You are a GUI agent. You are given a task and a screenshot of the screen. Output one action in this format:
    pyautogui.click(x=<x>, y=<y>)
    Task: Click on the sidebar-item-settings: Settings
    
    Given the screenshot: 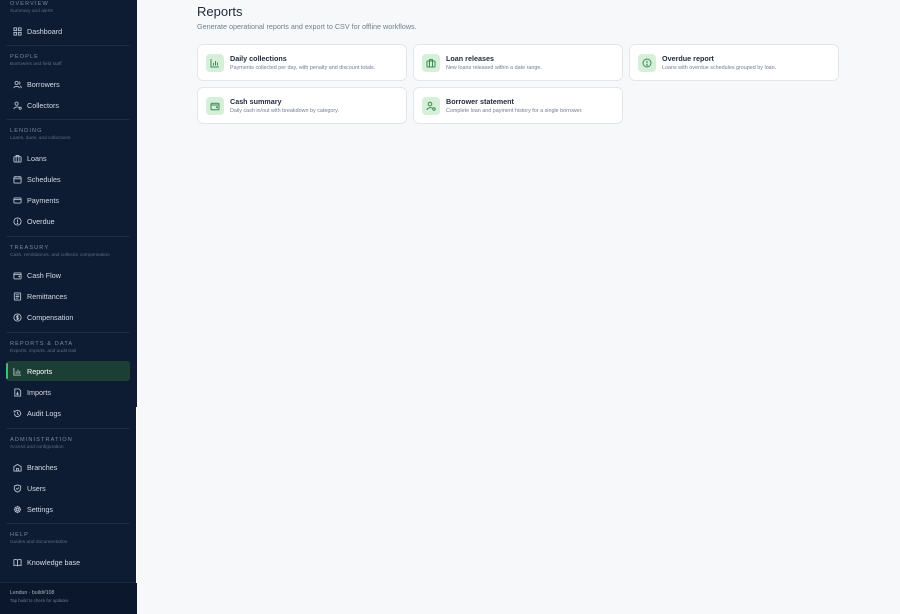 What is the action you would take?
    pyautogui.click(x=68, y=509)
    